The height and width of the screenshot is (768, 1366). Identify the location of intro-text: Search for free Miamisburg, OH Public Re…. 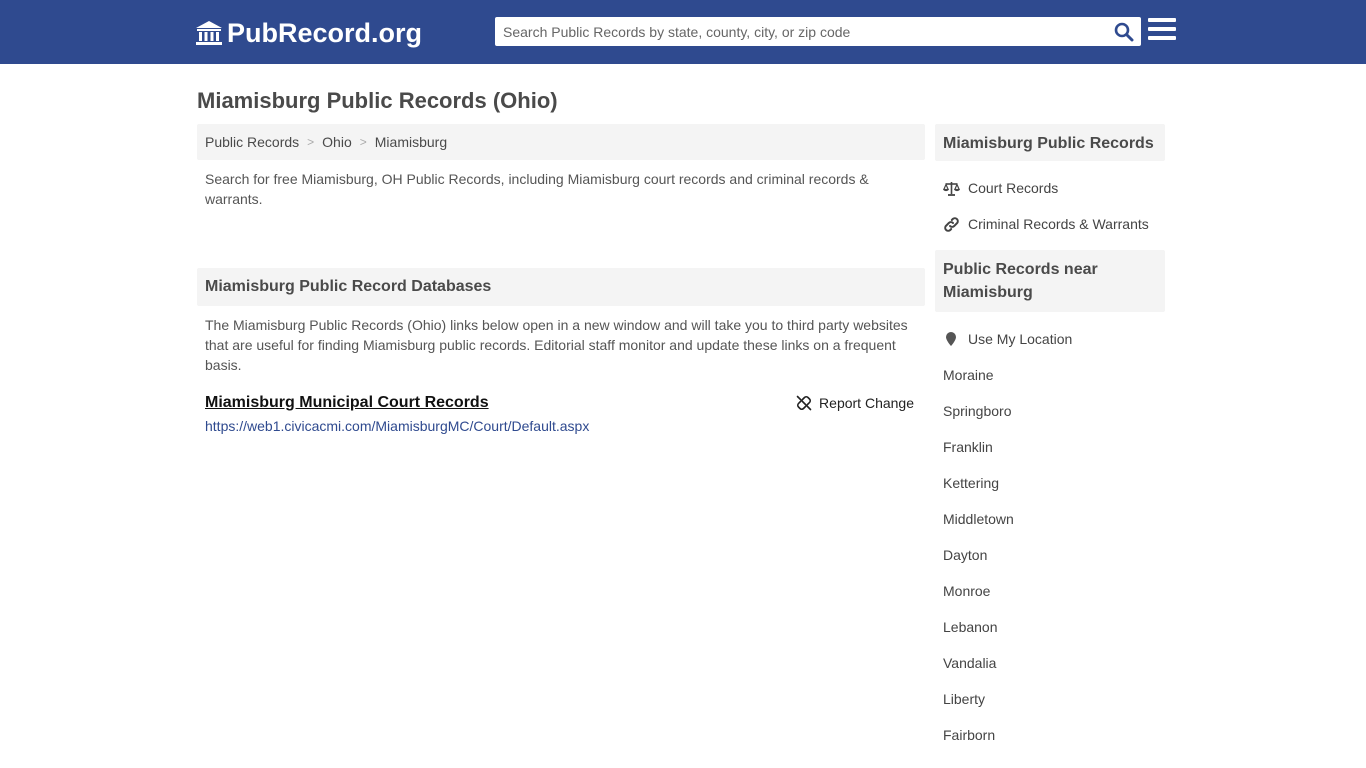
(537, 189).